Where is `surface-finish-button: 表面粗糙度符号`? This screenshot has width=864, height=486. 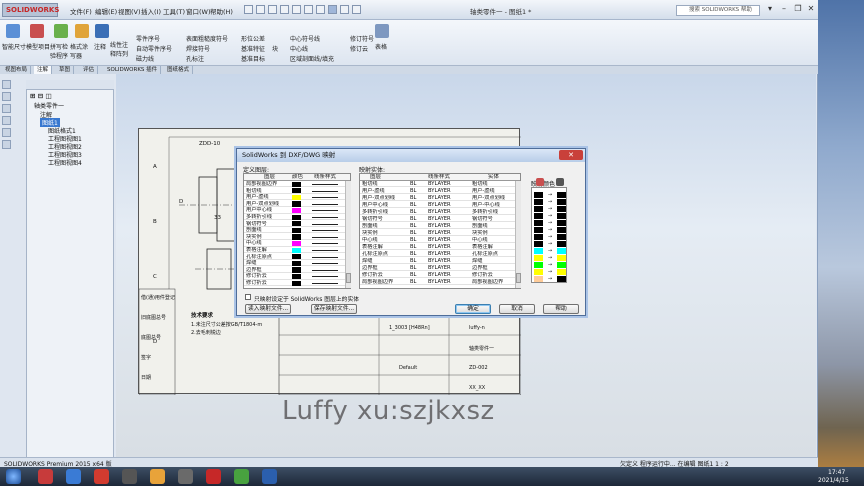
surface-finish-button: 表面粗糙度符号 is located at coordinates (207, 38).